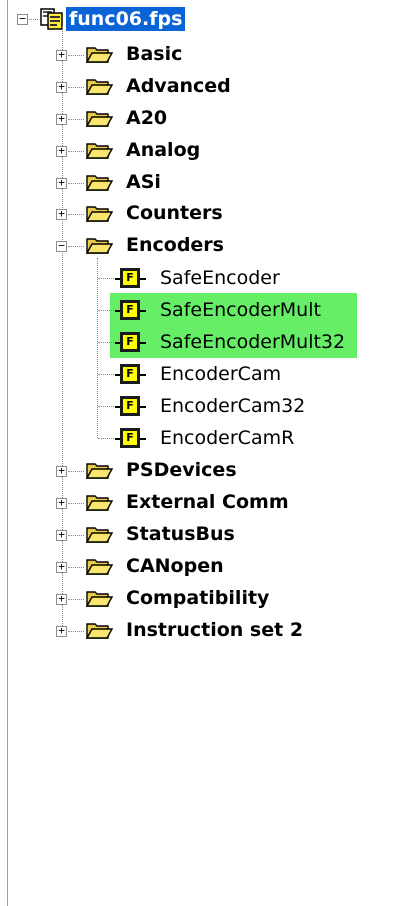 The height and width of the screenshot is (906, 416). I want to click on folder-analog: Analog, so click(163, 150).